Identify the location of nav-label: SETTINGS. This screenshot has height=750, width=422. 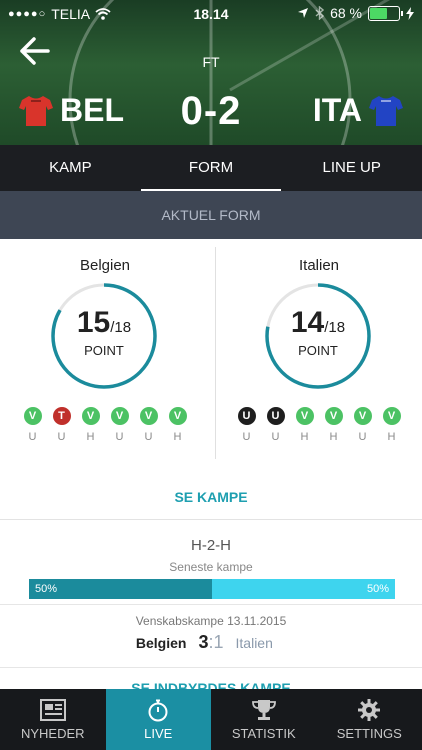
(369, 733).